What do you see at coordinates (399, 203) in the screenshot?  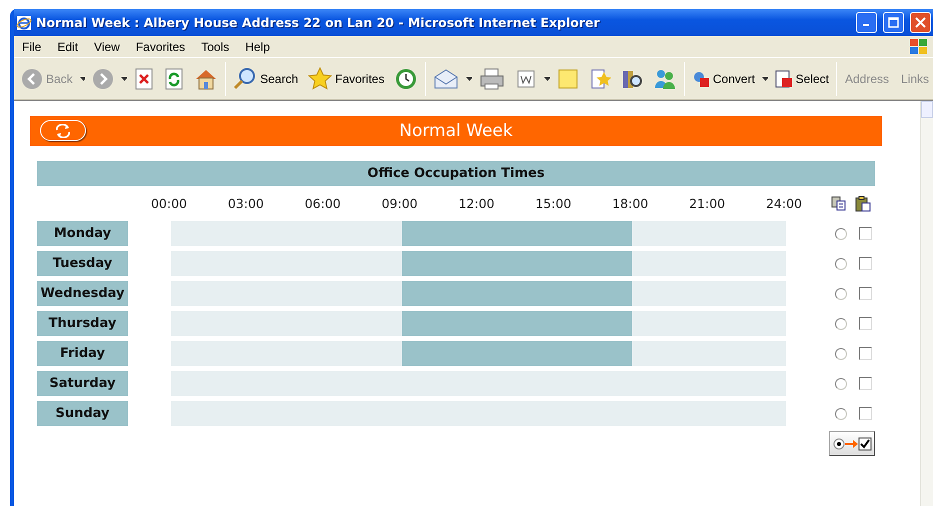 I see `time-tick-label: 09:00` at bounding box center [399, 203].